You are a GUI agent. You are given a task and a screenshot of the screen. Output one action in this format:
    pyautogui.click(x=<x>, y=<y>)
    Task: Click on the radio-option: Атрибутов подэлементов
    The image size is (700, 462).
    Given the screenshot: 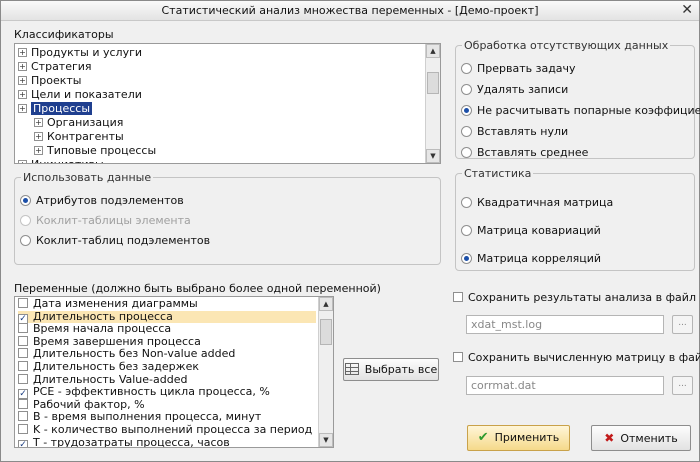 What is the action you would take?
    pyautogui.click(x=102, y=201)
    